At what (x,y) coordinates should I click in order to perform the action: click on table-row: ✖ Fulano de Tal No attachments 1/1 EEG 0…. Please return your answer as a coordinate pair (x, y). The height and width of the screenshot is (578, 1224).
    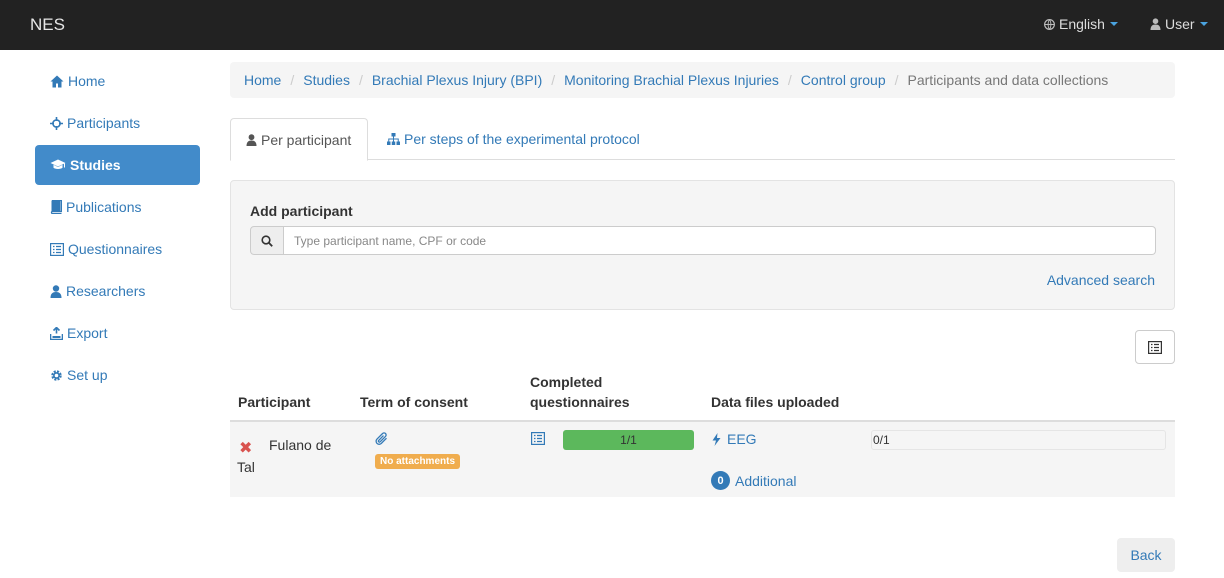
    Looking at the image, I should click on (702, 459).